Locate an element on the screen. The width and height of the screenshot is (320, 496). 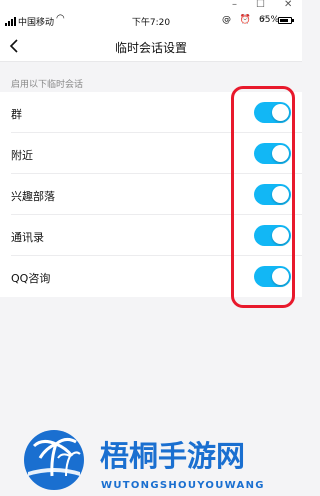
battery-percent: 65% is located at coordinates (269, 20).